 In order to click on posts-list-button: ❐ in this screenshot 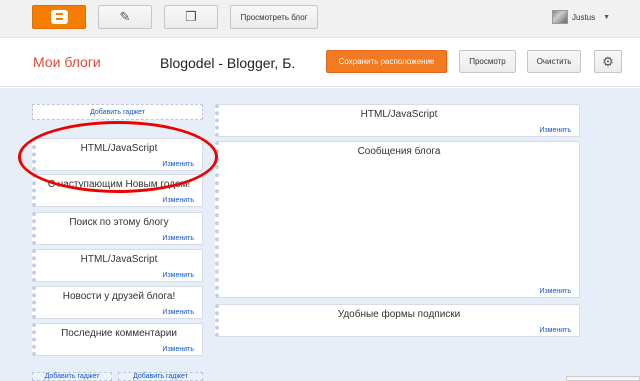, I will do `click(191, 17)`.